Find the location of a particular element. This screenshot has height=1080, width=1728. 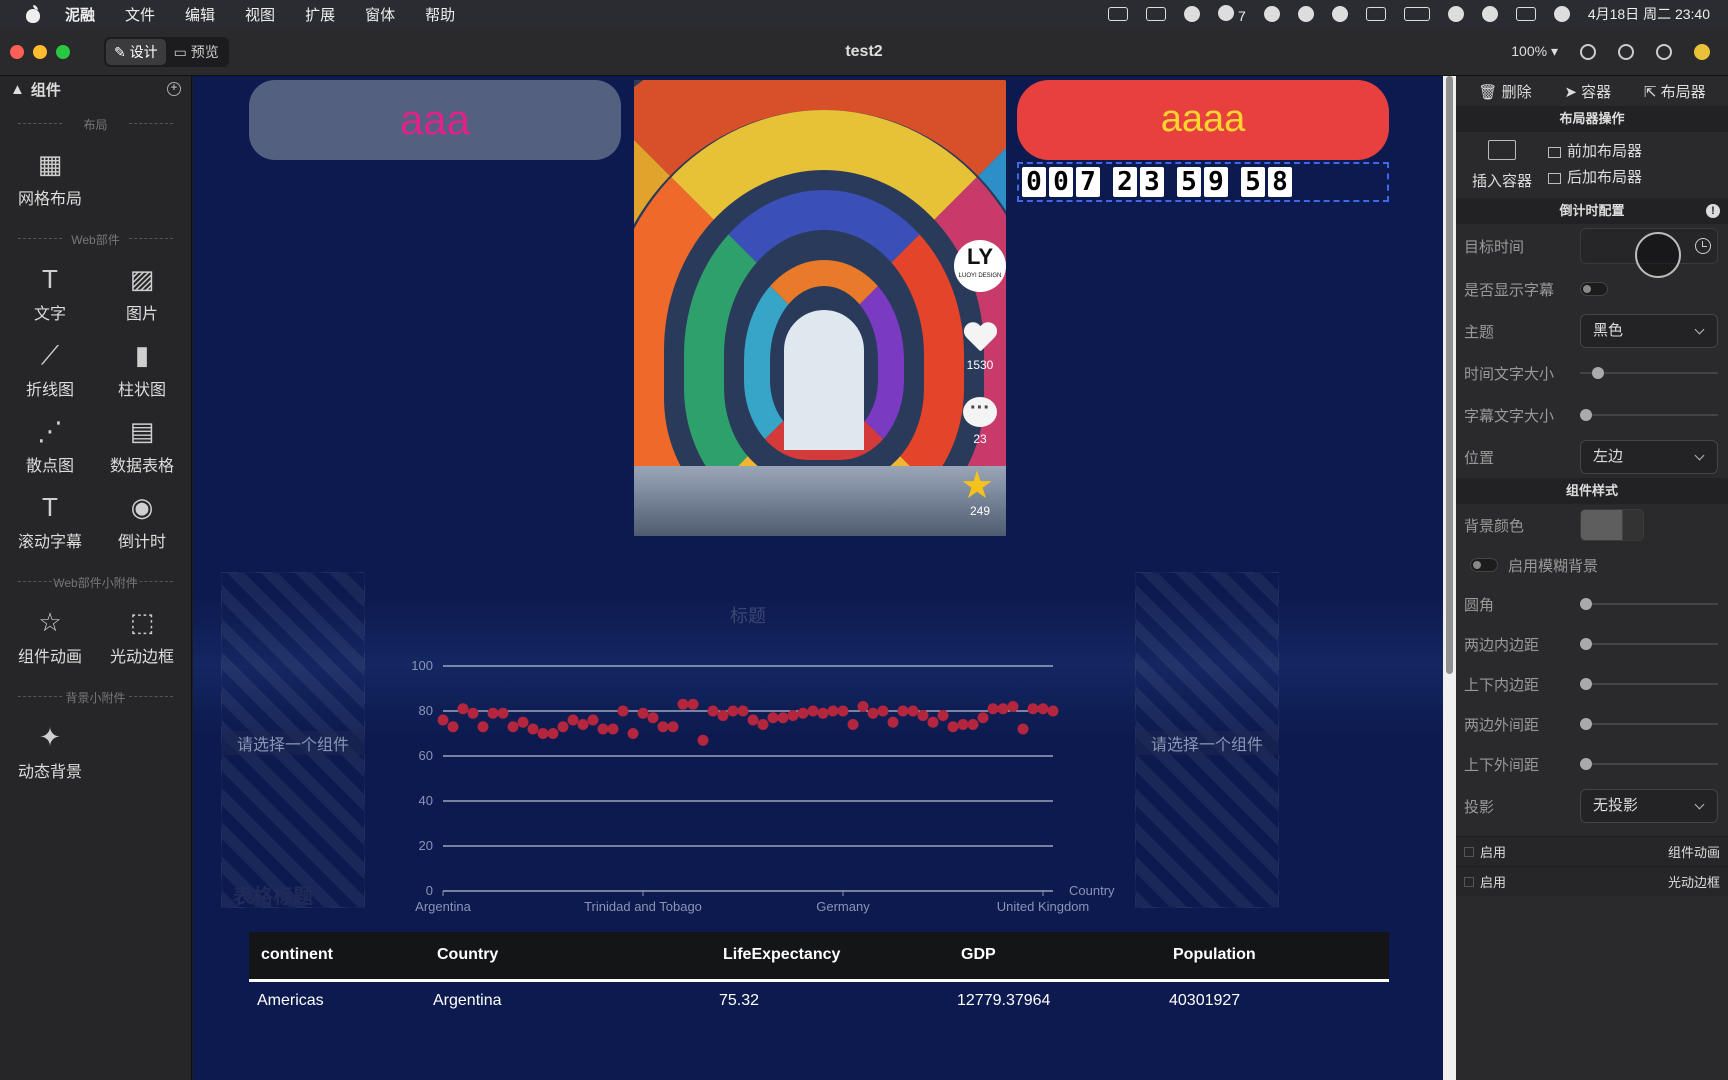

scrollbar-thumb is located at coordinates (1449, 375).